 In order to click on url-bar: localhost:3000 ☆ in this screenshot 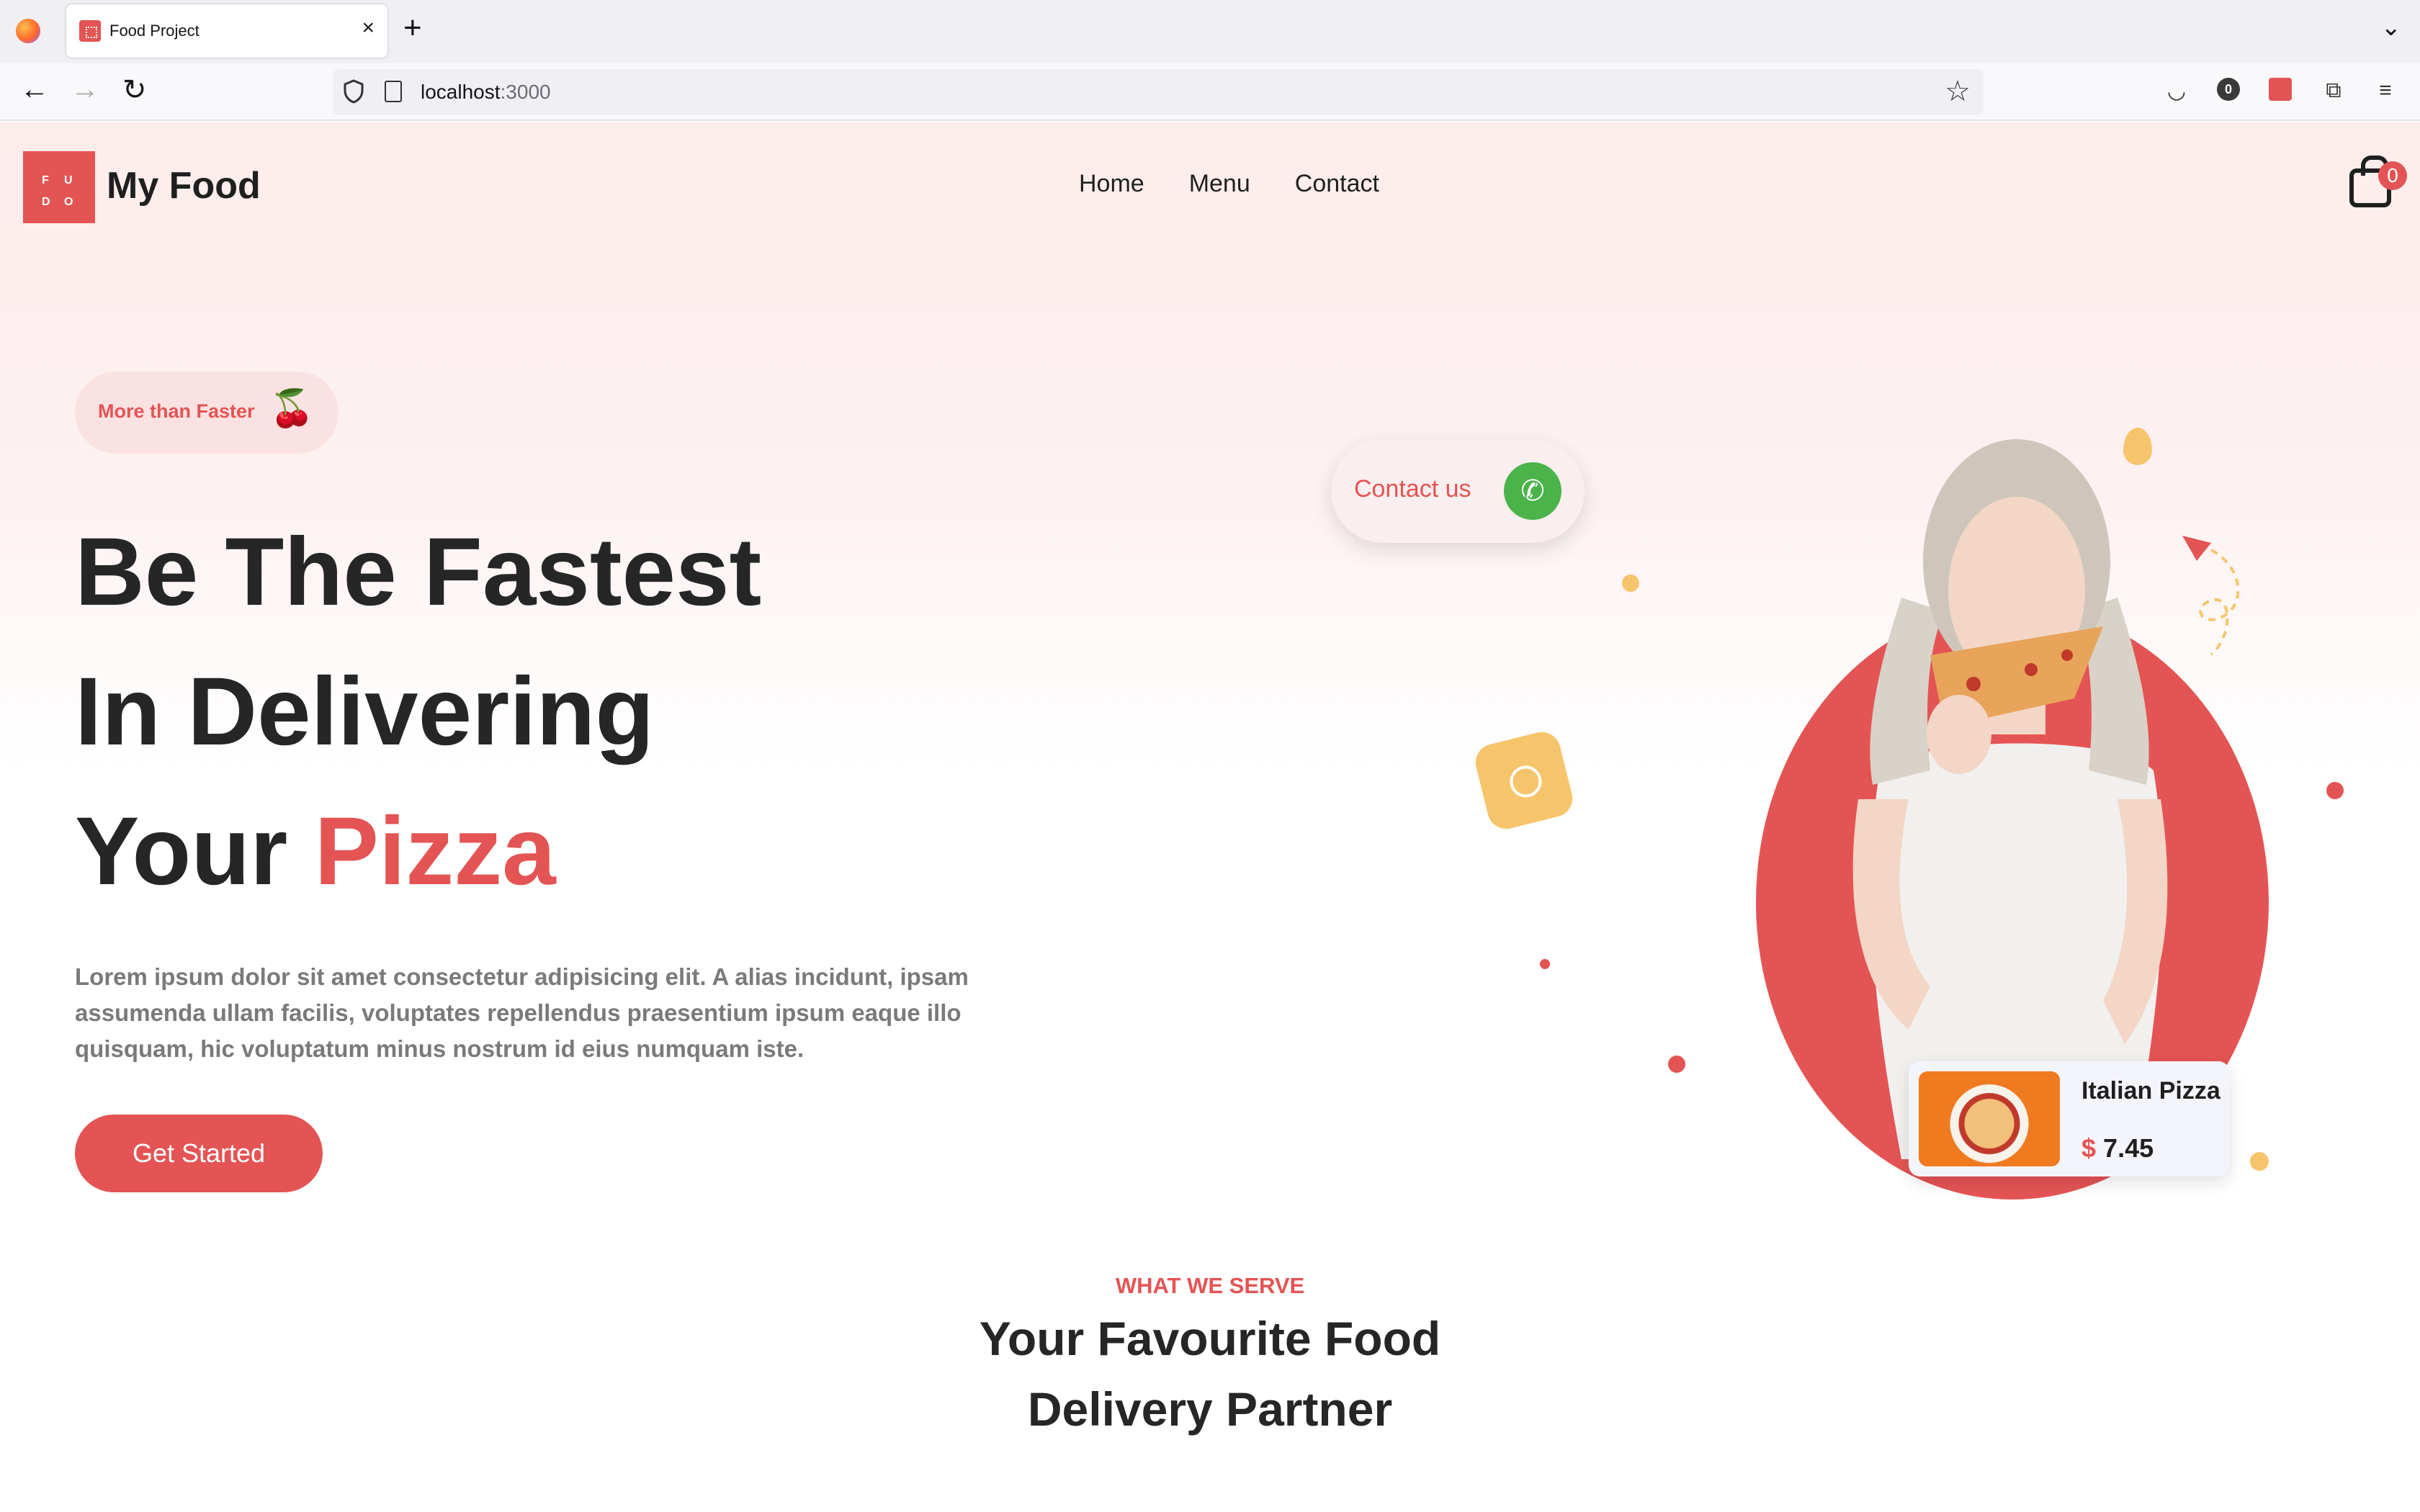, I will do `click(1158, 92)`.